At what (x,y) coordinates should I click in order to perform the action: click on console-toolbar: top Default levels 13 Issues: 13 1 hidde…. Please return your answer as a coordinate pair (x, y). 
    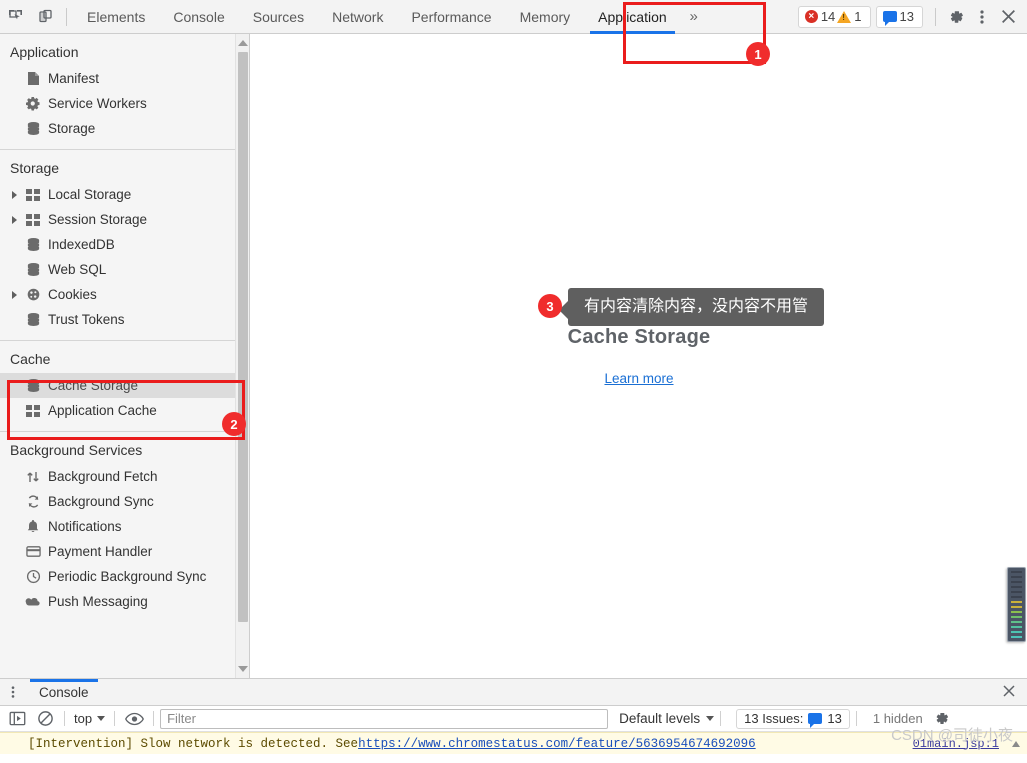
    Looking at the image, I should click on (513, 719).